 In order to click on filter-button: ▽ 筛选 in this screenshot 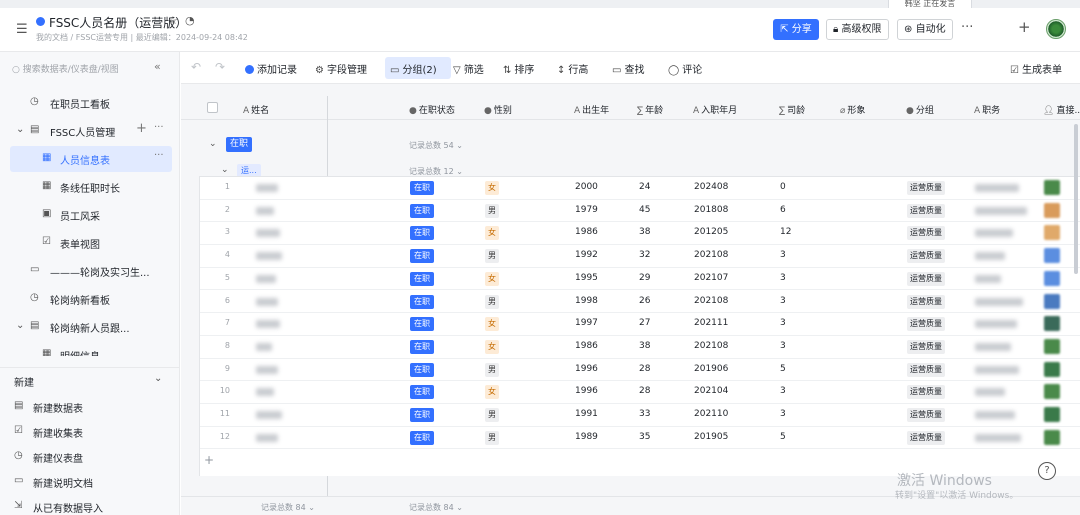, I will do `click(468, 68)`.